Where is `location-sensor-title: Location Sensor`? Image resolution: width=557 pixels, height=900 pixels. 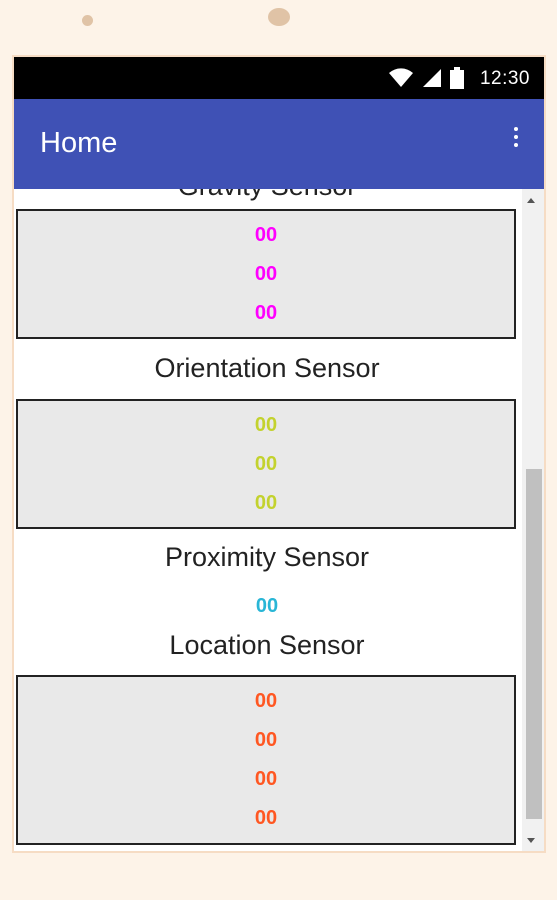 location-sensor-title: Location Sensor is located at coordinates (267, 645).